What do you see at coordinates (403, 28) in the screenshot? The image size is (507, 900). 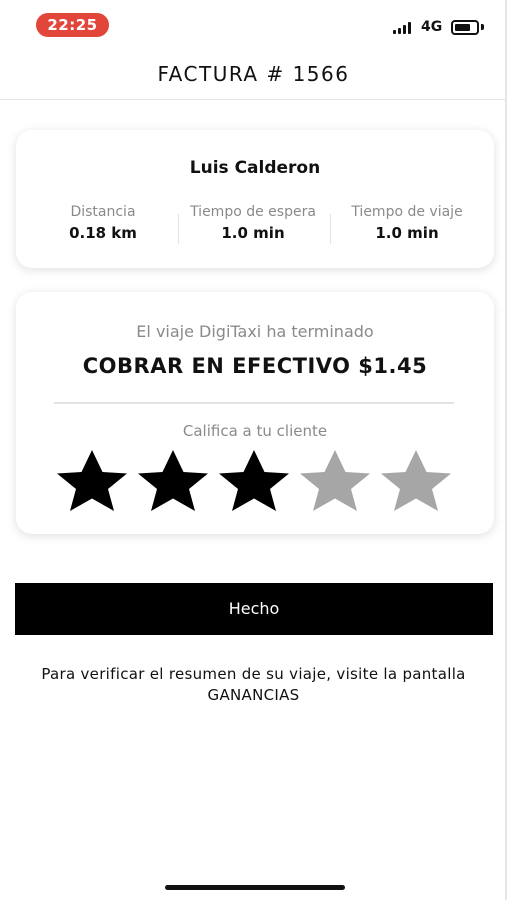 I see `signal-icon` at bounding box center [403, 28].